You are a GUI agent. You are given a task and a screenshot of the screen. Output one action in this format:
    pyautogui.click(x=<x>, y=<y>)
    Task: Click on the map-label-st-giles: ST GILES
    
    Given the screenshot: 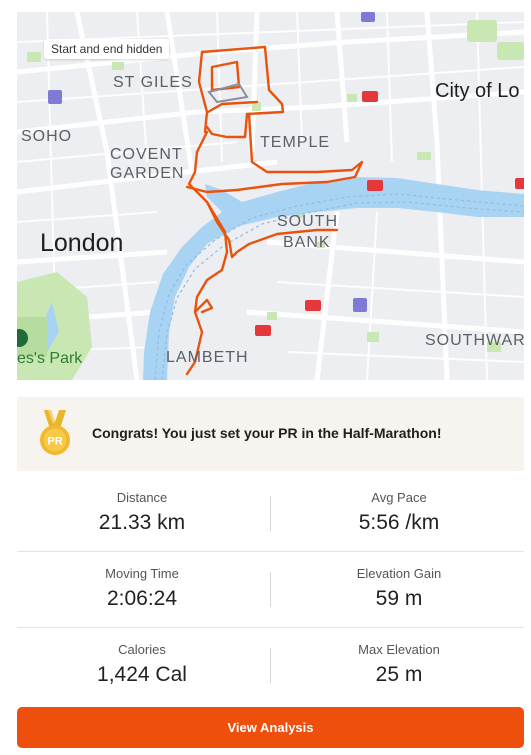 What is the action you would take?
    pyautogui.click(x=153, y=82)
    